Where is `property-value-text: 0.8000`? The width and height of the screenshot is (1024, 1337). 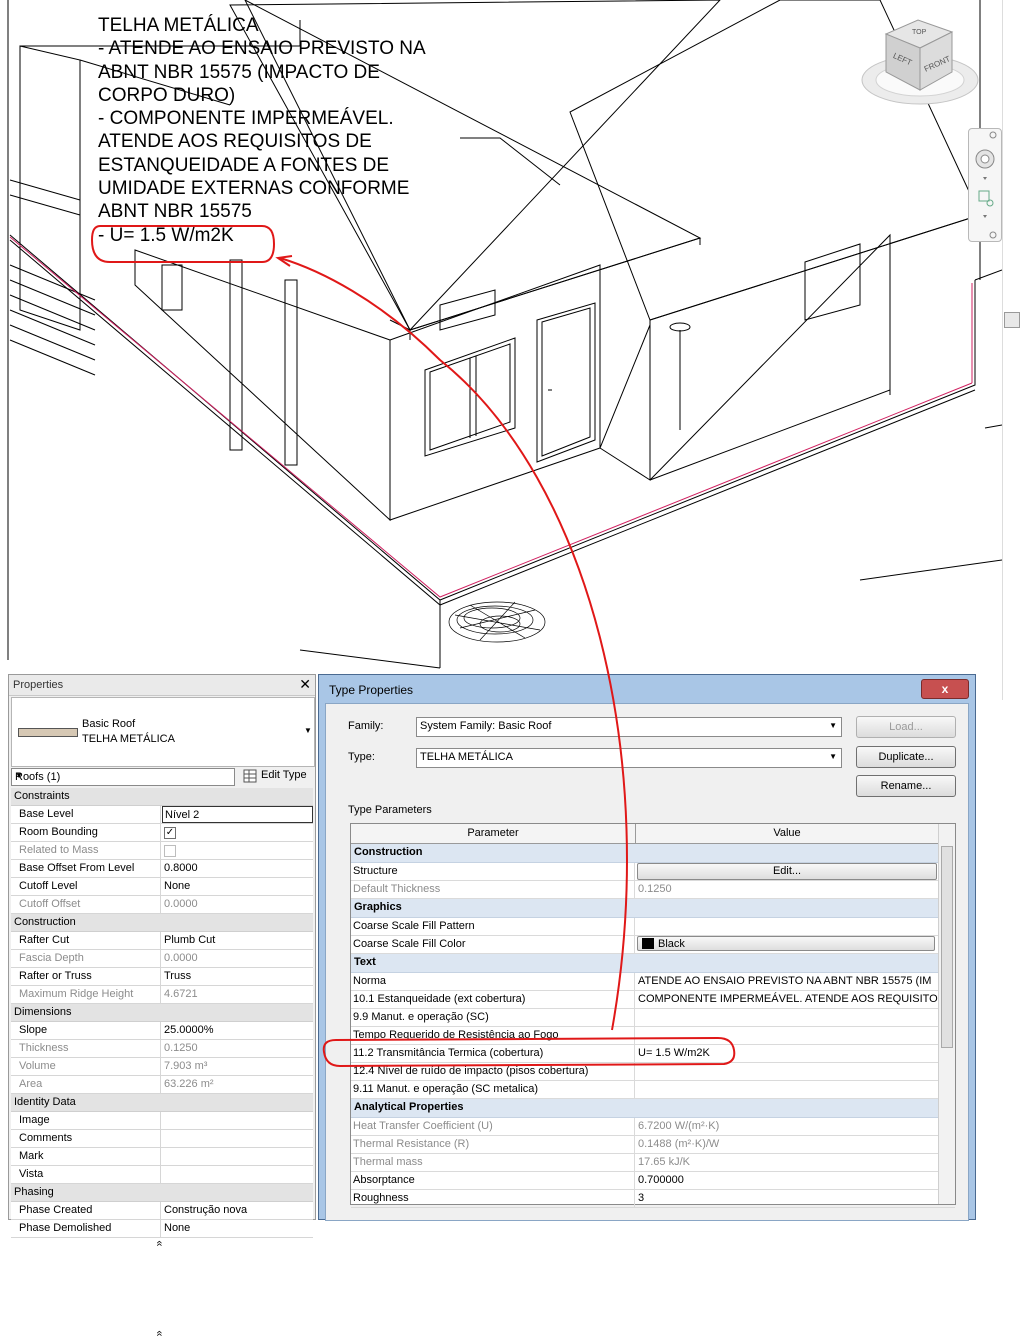
property-value-text: 0.8000 is located at coordinates (181, 868).